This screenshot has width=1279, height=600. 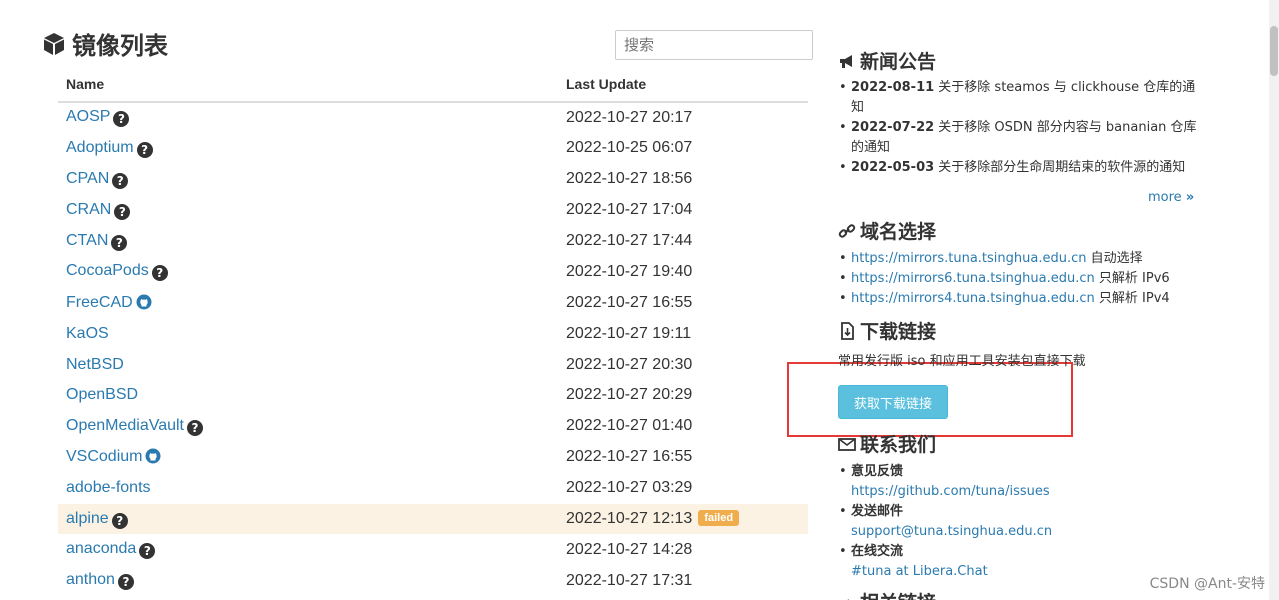 What do you see at coordinates (100, 147) in the screenshot?
I see `mirror-link: Adoptium` at bounding box center [100, 147].